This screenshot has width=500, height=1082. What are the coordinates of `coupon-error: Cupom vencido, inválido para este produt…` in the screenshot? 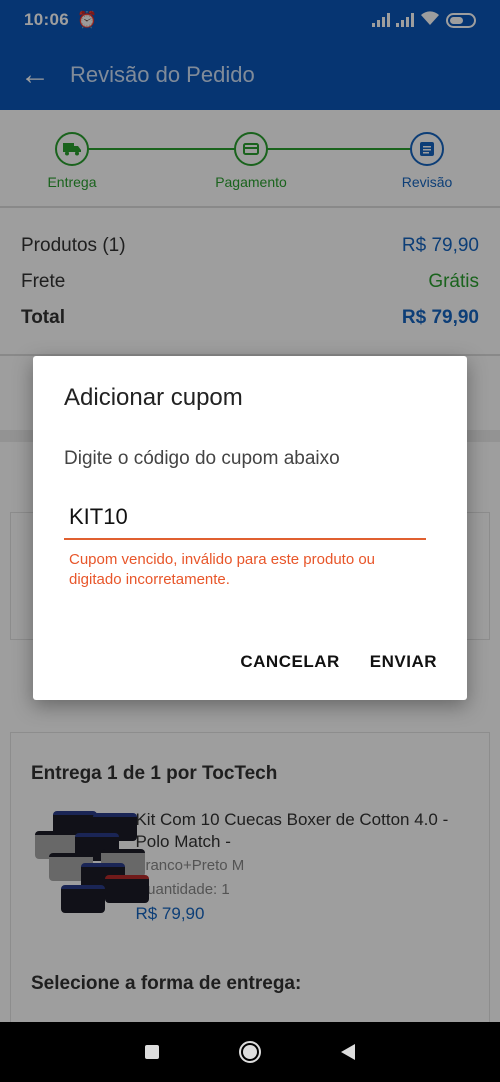 It's located at (222, 569).